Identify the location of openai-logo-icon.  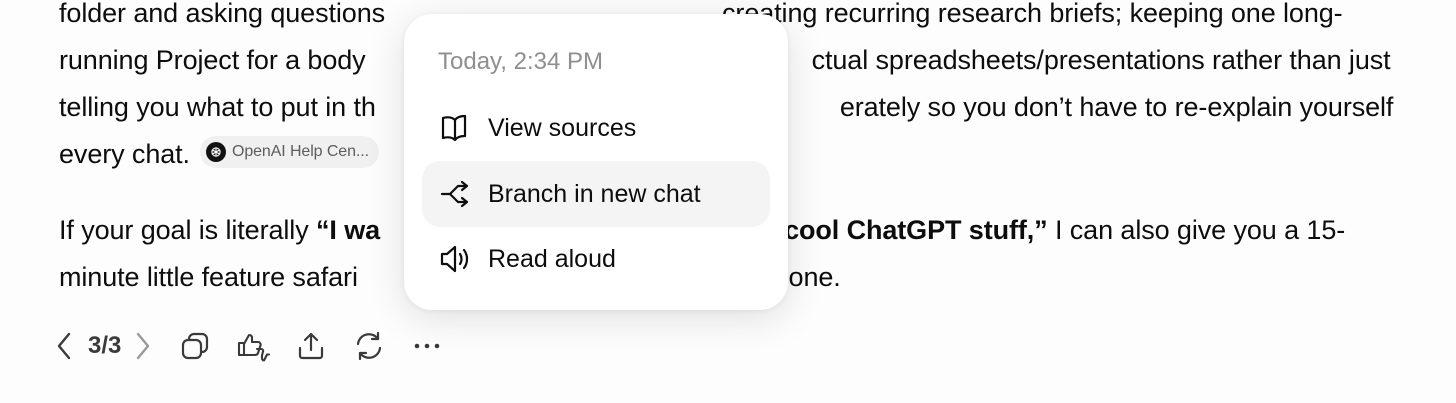
(215, 152).